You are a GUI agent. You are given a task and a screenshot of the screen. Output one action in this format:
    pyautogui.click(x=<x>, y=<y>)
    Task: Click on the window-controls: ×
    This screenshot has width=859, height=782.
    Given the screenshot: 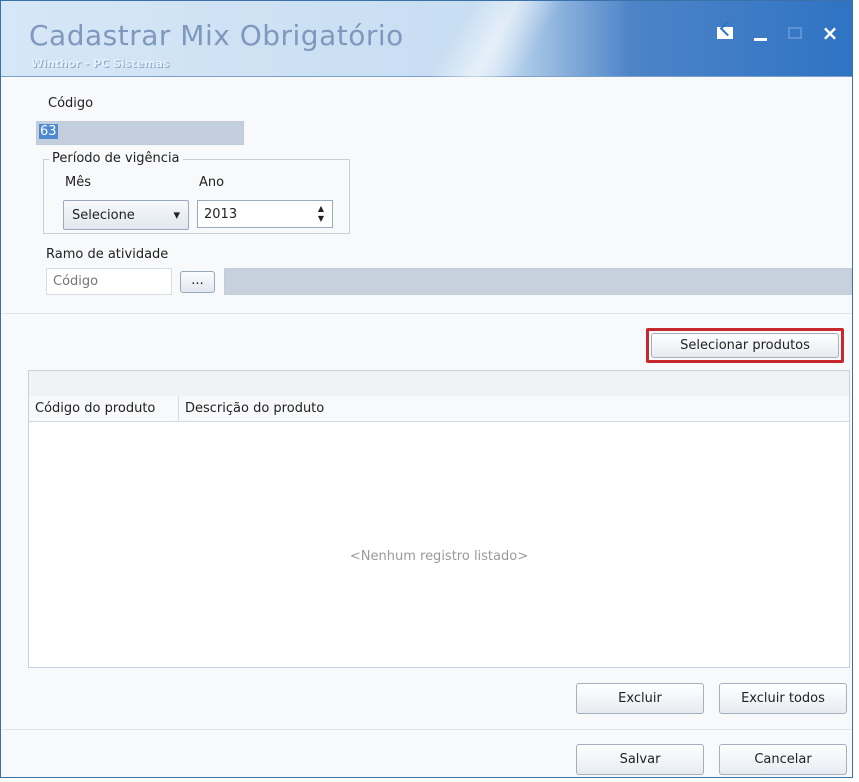 What is the action you would take?
    pyautogui.click(x=777, y=33)
    